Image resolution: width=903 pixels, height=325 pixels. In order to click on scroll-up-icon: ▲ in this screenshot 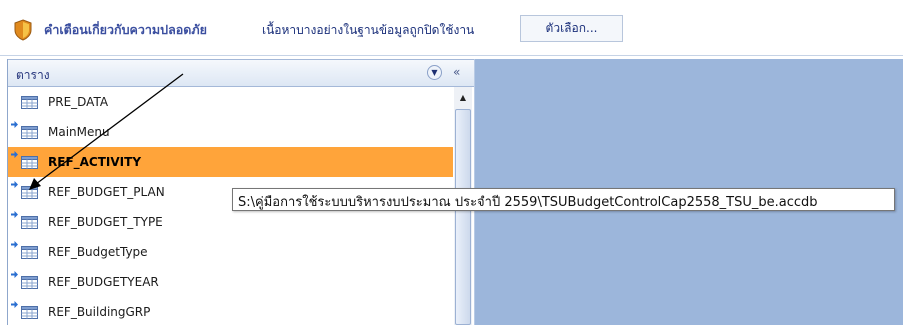, I will do `click(463, 97)`.